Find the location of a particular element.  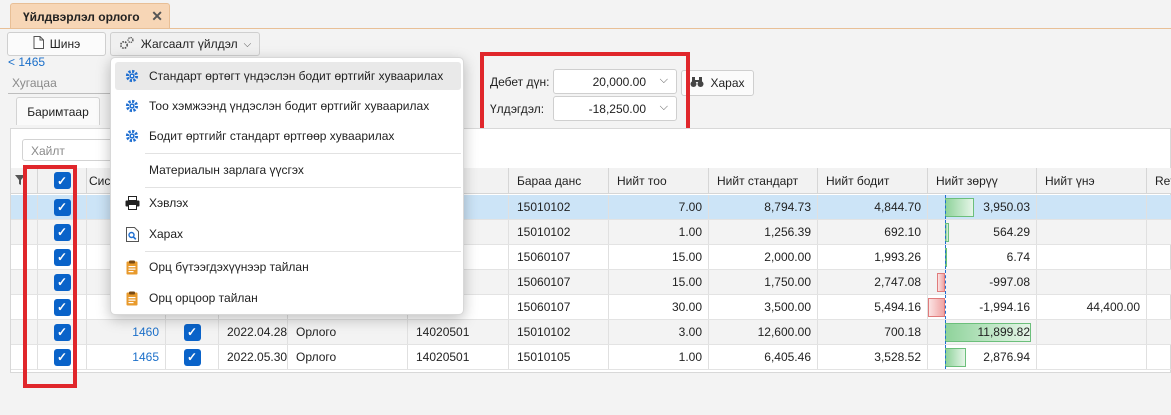

menu-item-create-material-issue: Материалын зарлага үүсгэх is located at coordinates (288, 170).